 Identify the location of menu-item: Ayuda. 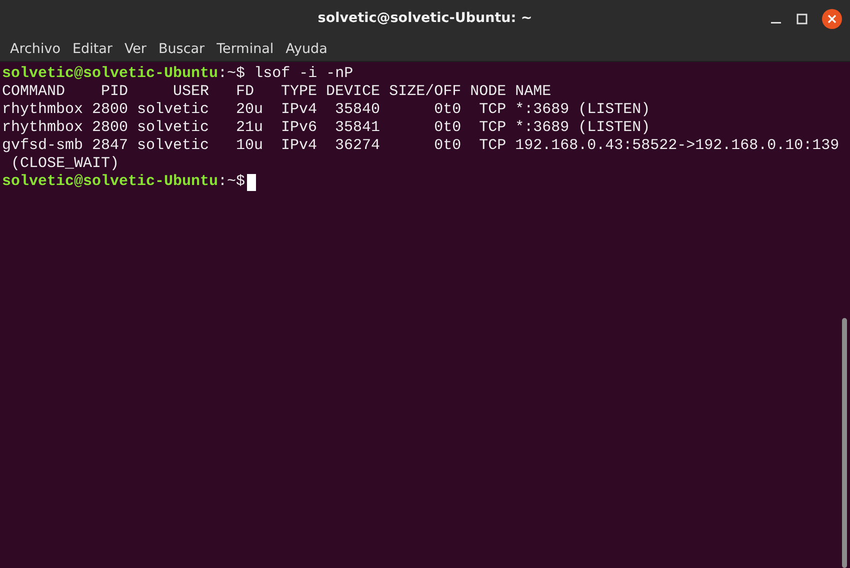
(307, 49).